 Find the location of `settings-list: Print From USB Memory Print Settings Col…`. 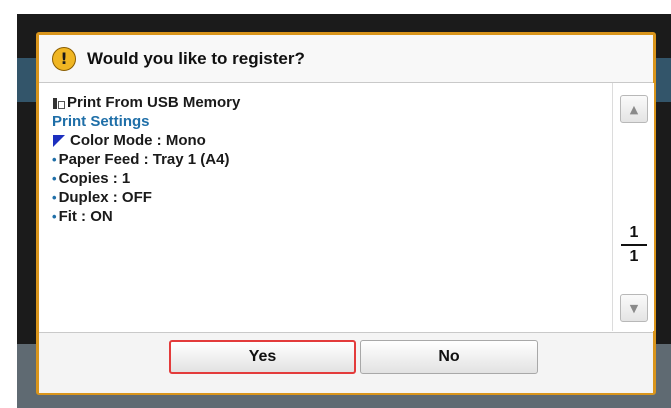

settings-list: Print From USB Memory Print Settings Col… is located at coordinates (146, 159).